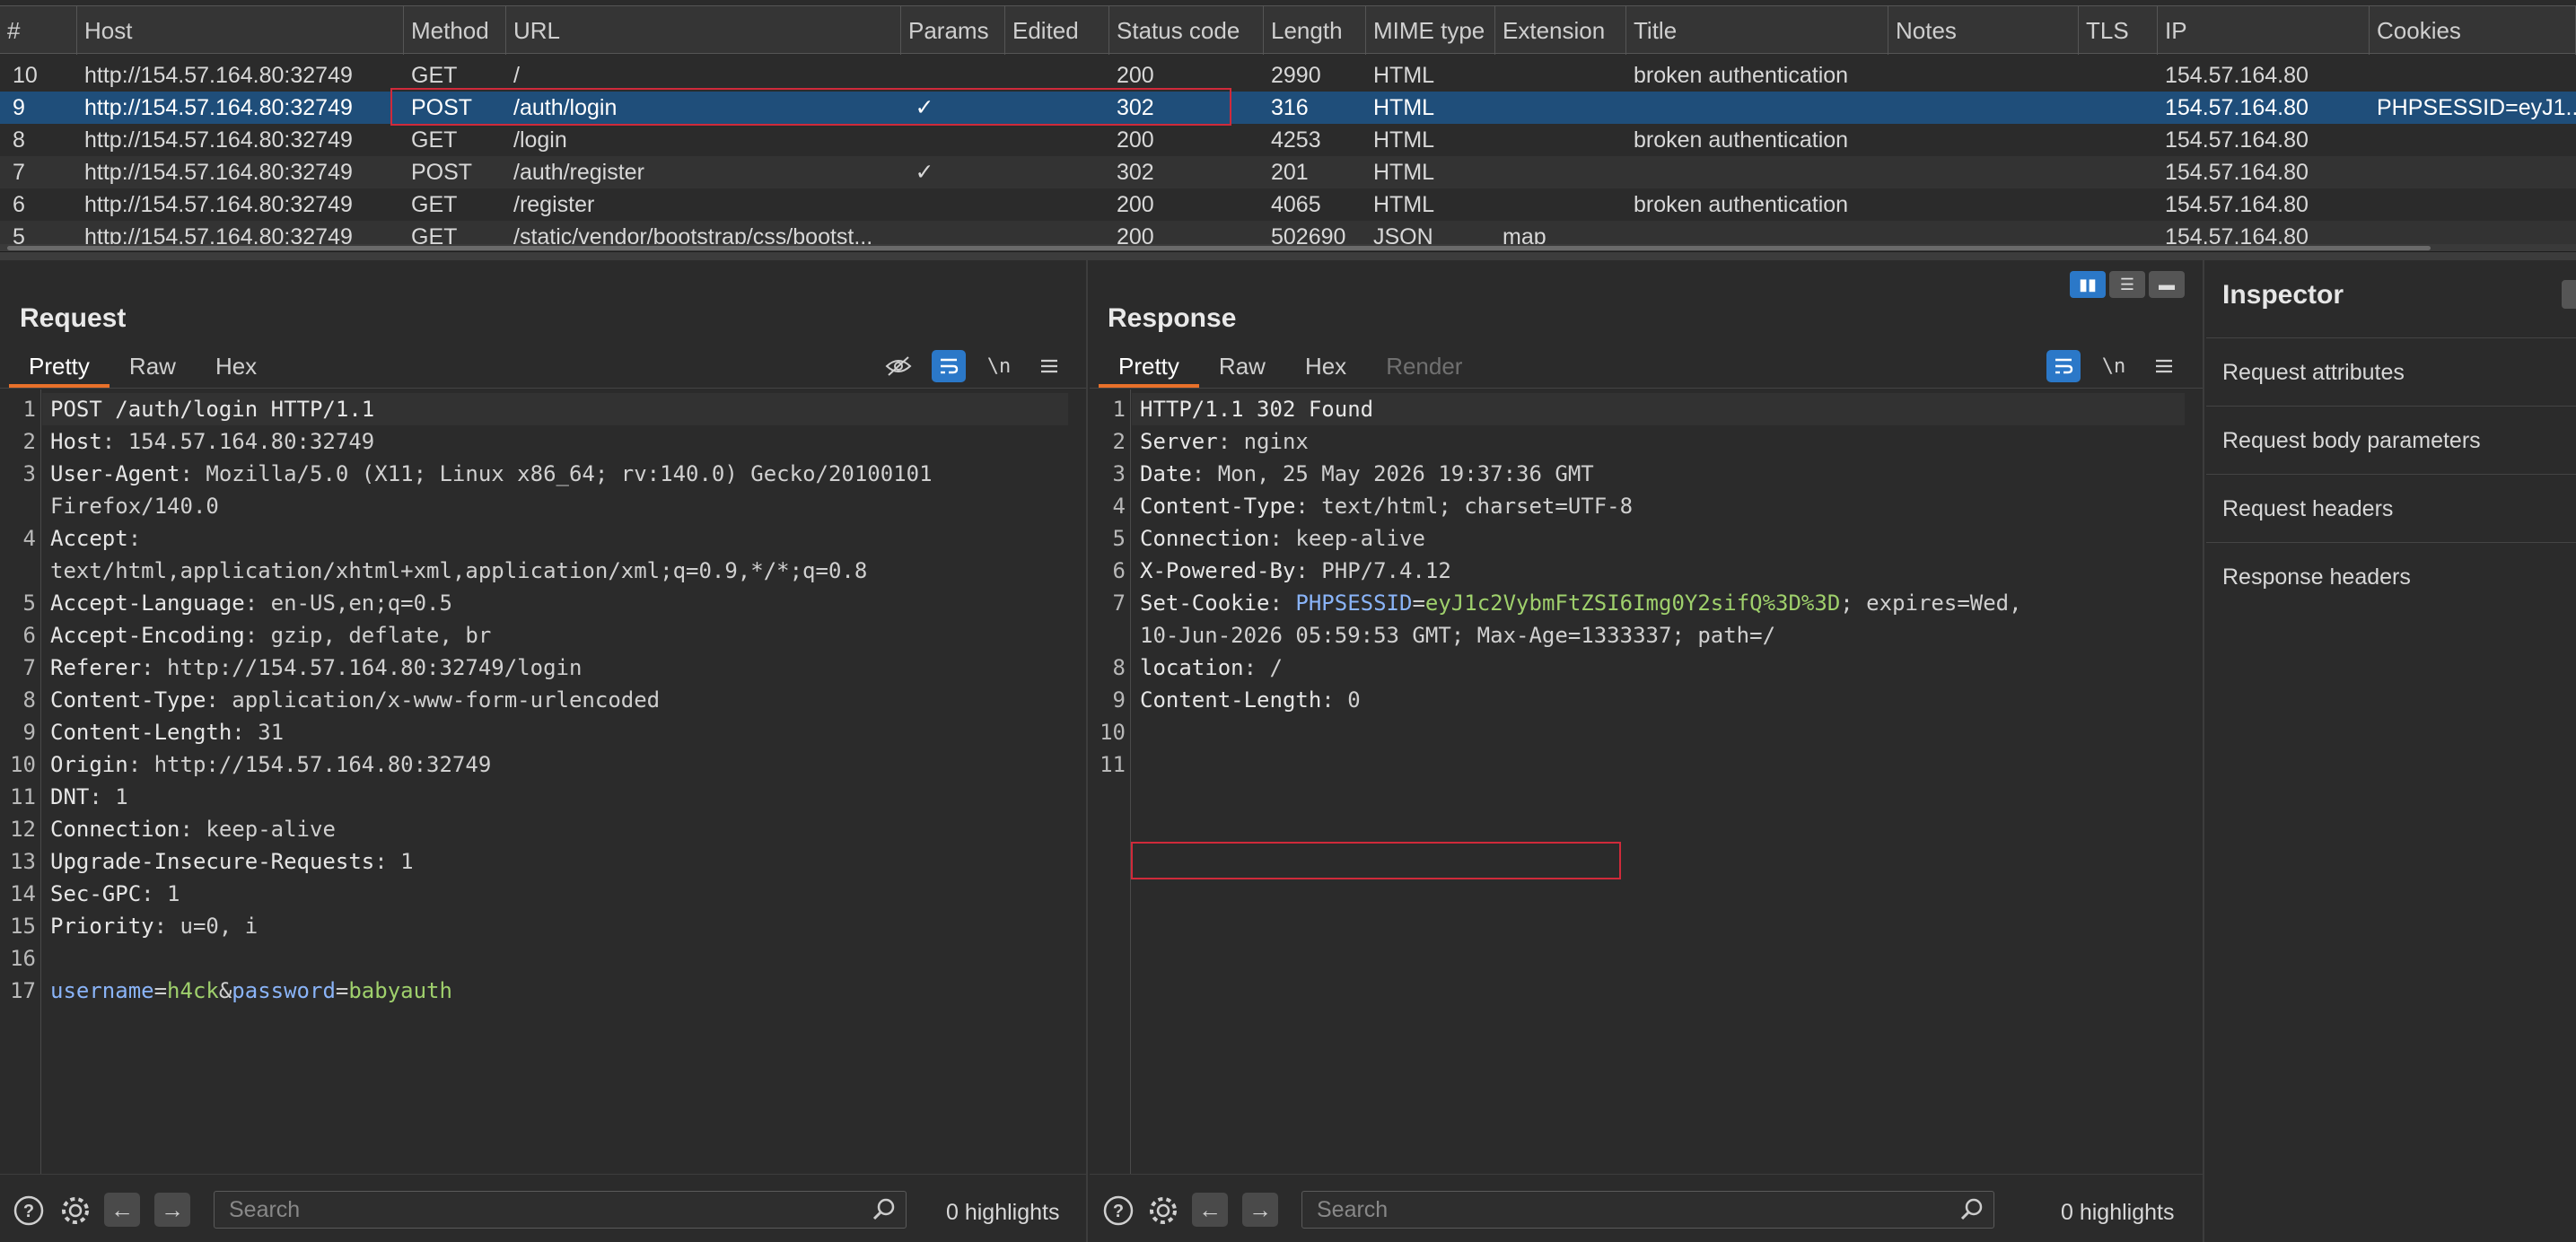 This screenshot has width=2576, height=1242. What do you see at coordinates (1119, 668) in the screenshot?
I see `line-number: 8` at bounding box center [1119, 668].